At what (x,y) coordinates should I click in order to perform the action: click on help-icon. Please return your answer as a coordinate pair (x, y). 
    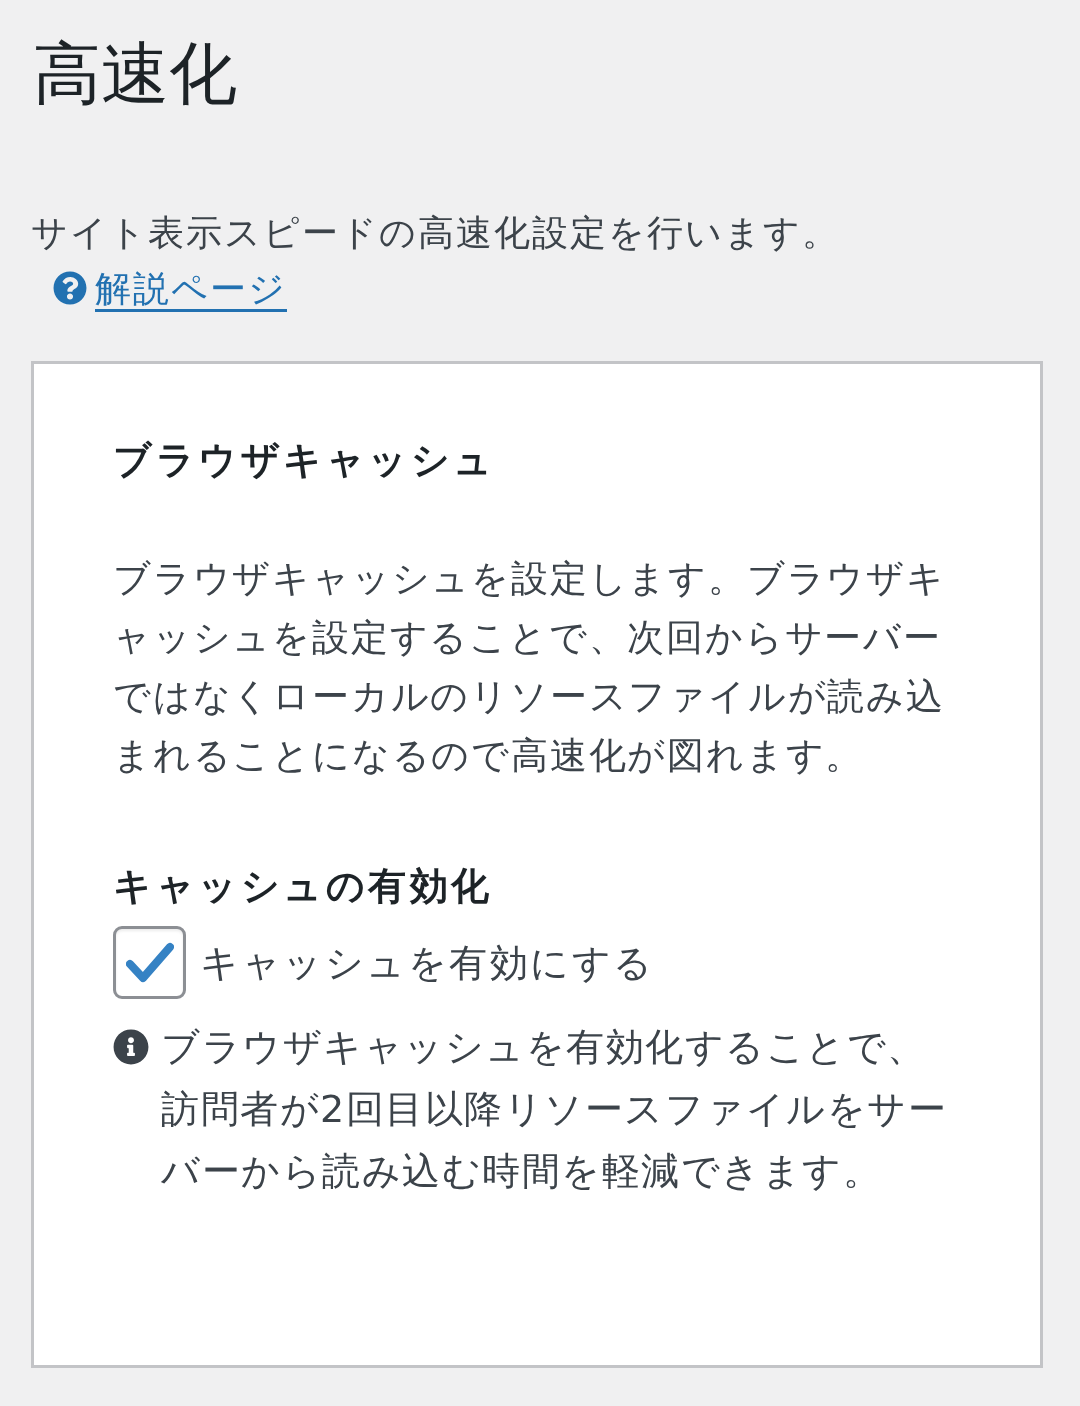
    Looking at the image, I should click on (70, 288).